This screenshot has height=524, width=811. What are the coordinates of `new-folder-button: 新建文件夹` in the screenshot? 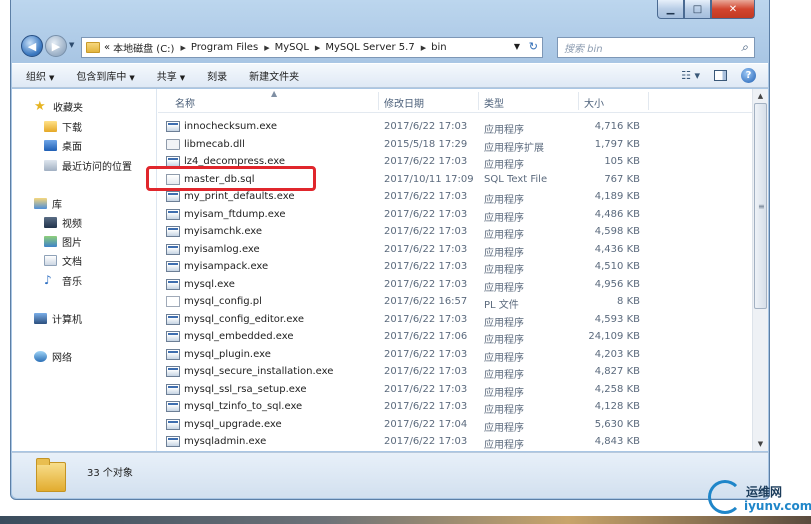 It's located at (274, 75).